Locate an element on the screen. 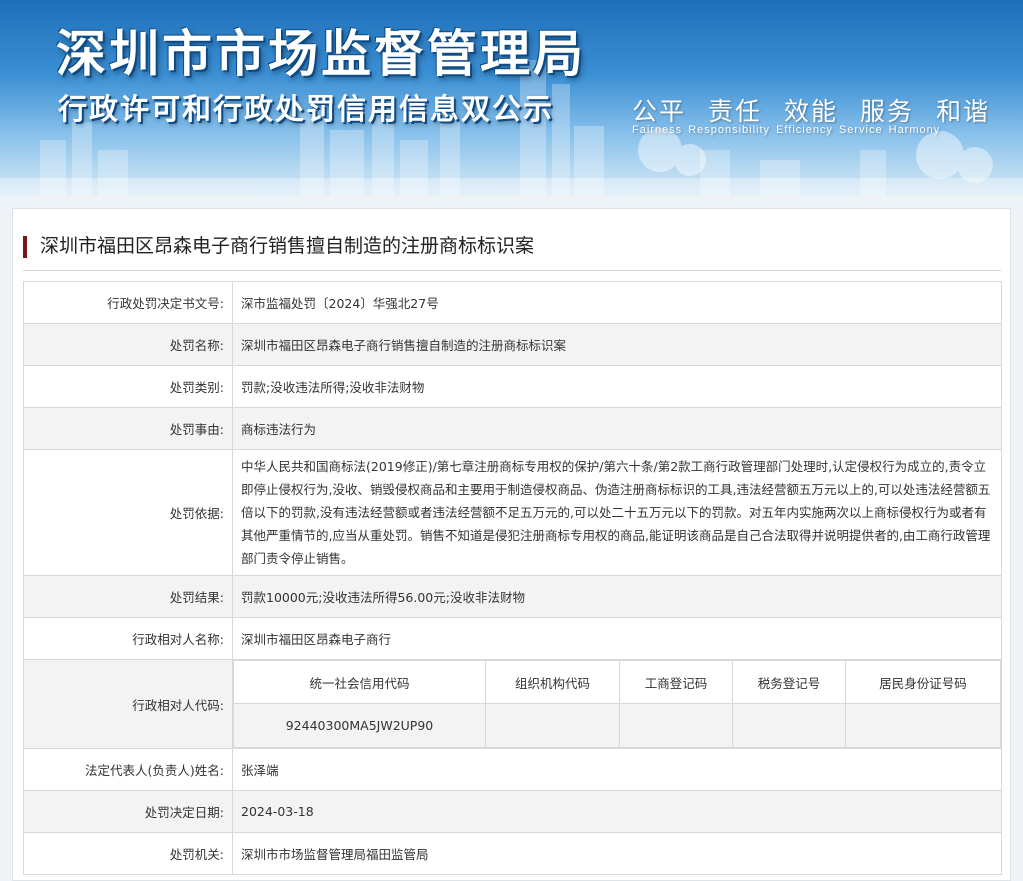  motto-chinese: 公平 责任 效能 服务 和谐 is located at coordinates (822, 110).